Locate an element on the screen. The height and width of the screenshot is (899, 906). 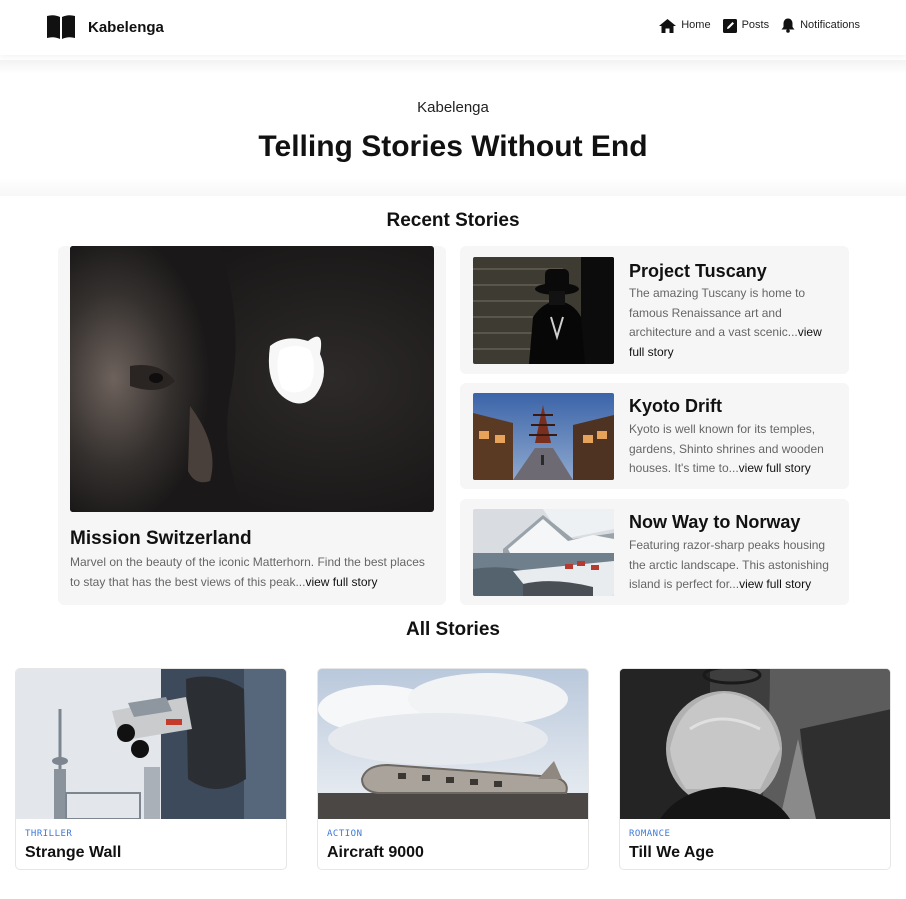
edit-icon is located at coordinates (729, 25).